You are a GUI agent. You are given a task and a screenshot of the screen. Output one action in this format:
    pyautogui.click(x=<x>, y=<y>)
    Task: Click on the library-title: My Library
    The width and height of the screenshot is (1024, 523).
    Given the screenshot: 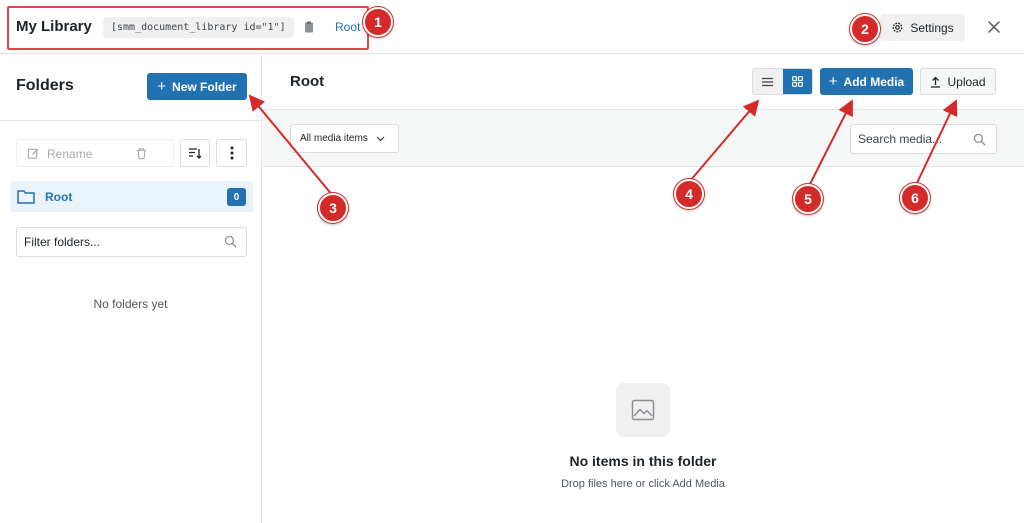 What is the action you would take?
    pyautogui.click(x=54, y=26)
    